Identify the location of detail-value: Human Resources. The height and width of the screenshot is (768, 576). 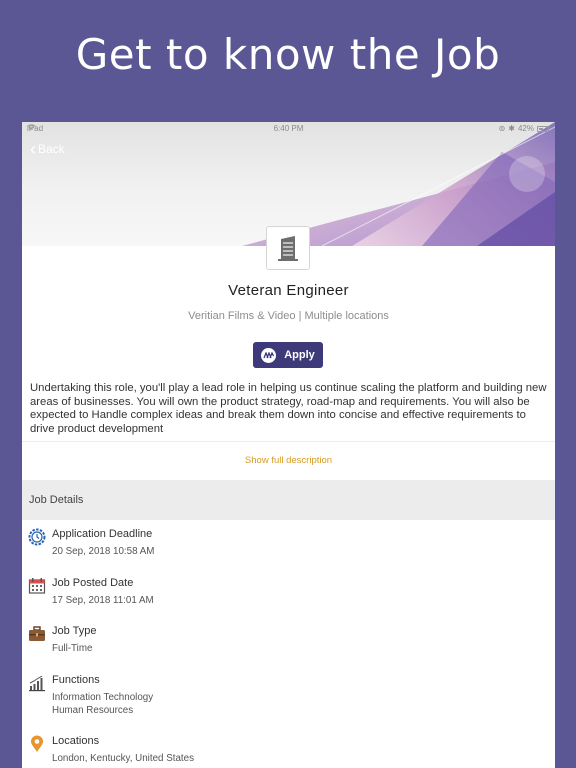
(93, 710).